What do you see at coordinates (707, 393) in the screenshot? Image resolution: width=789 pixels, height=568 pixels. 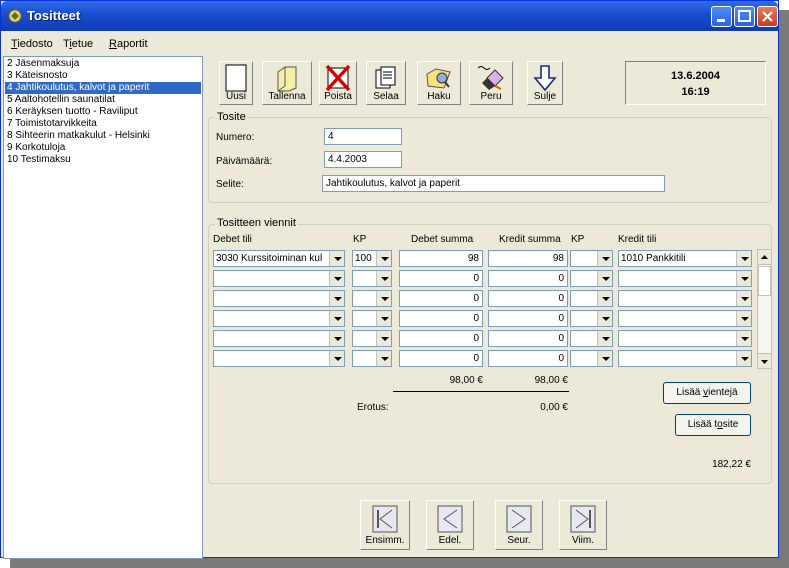 I see `add-entries-button: Lisää vientejä` at bounding box center [707, 393].